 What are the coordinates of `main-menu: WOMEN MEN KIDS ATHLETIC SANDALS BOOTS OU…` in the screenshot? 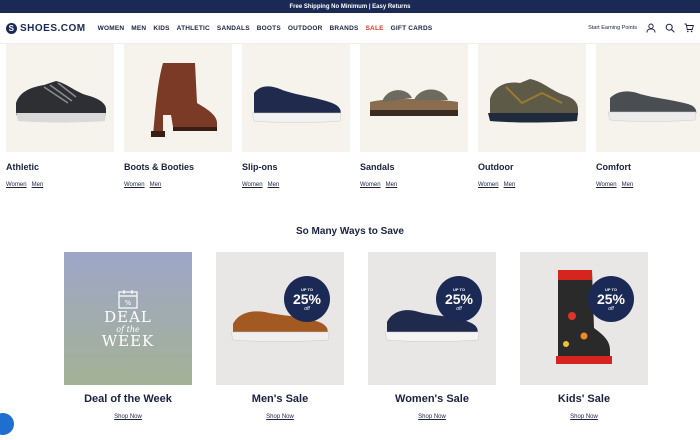 It's located at (265, 28).